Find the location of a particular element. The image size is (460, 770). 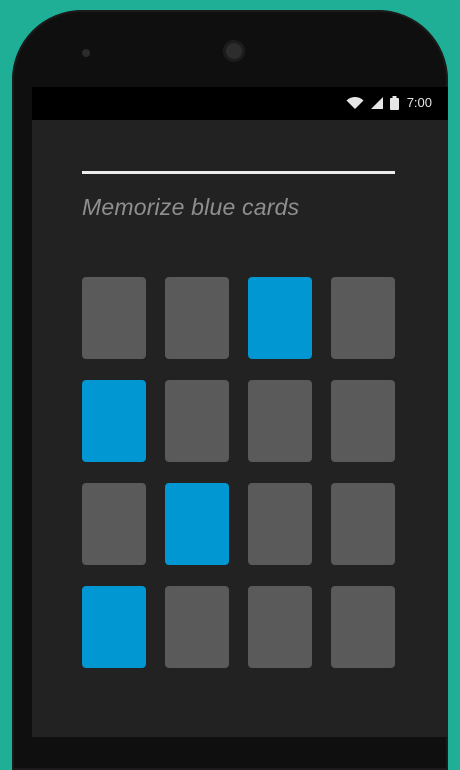

card-r4c4-gray is located at coordinates (363, 627).